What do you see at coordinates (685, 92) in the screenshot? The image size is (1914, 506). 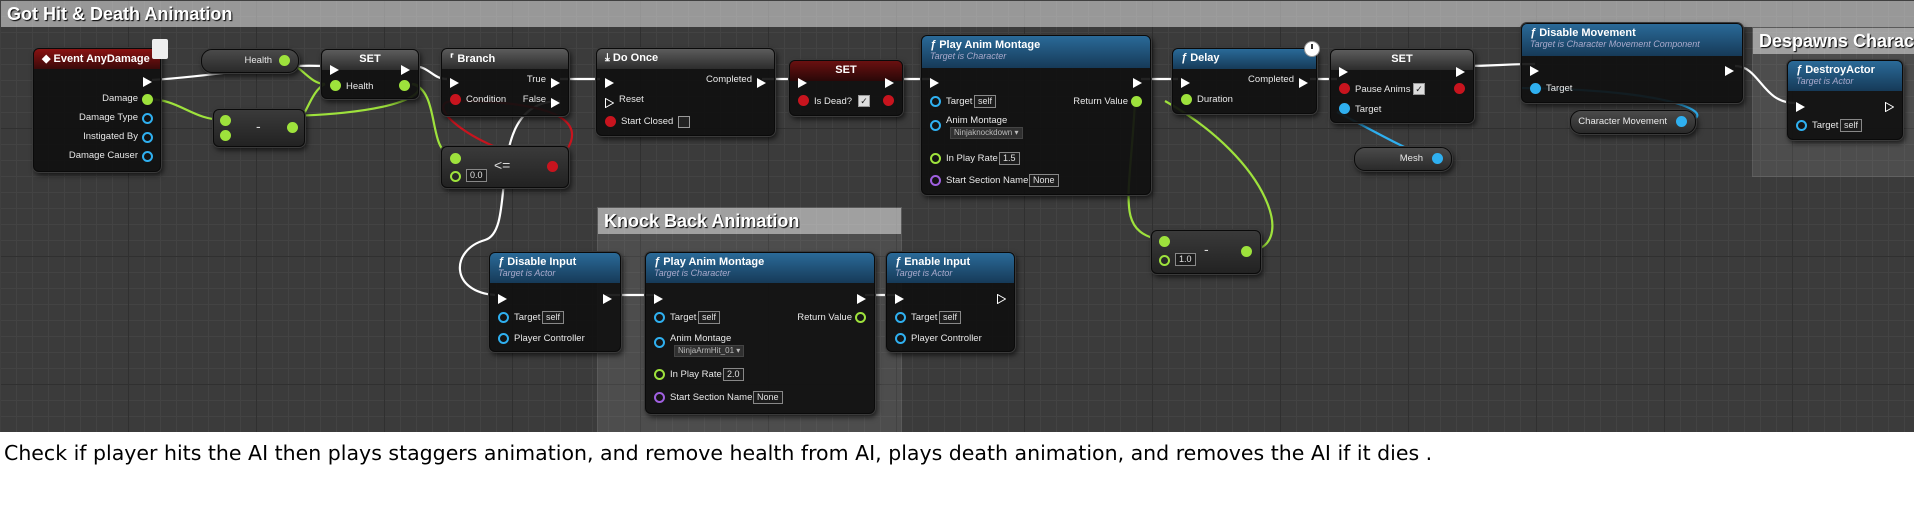 I see `do-once-node: ⤓ Do Once Completed Reset Start Closed` at bounding box center [685, 92].